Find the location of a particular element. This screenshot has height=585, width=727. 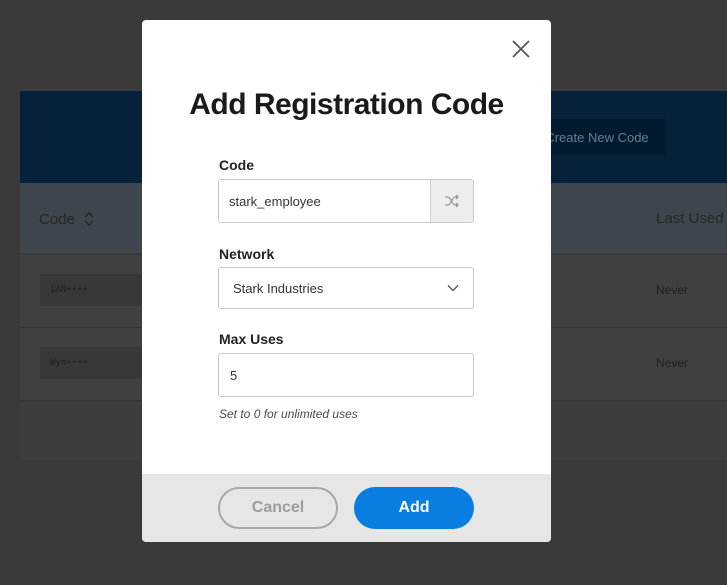

column-header-code: Code is located at coordinates (67, 219).